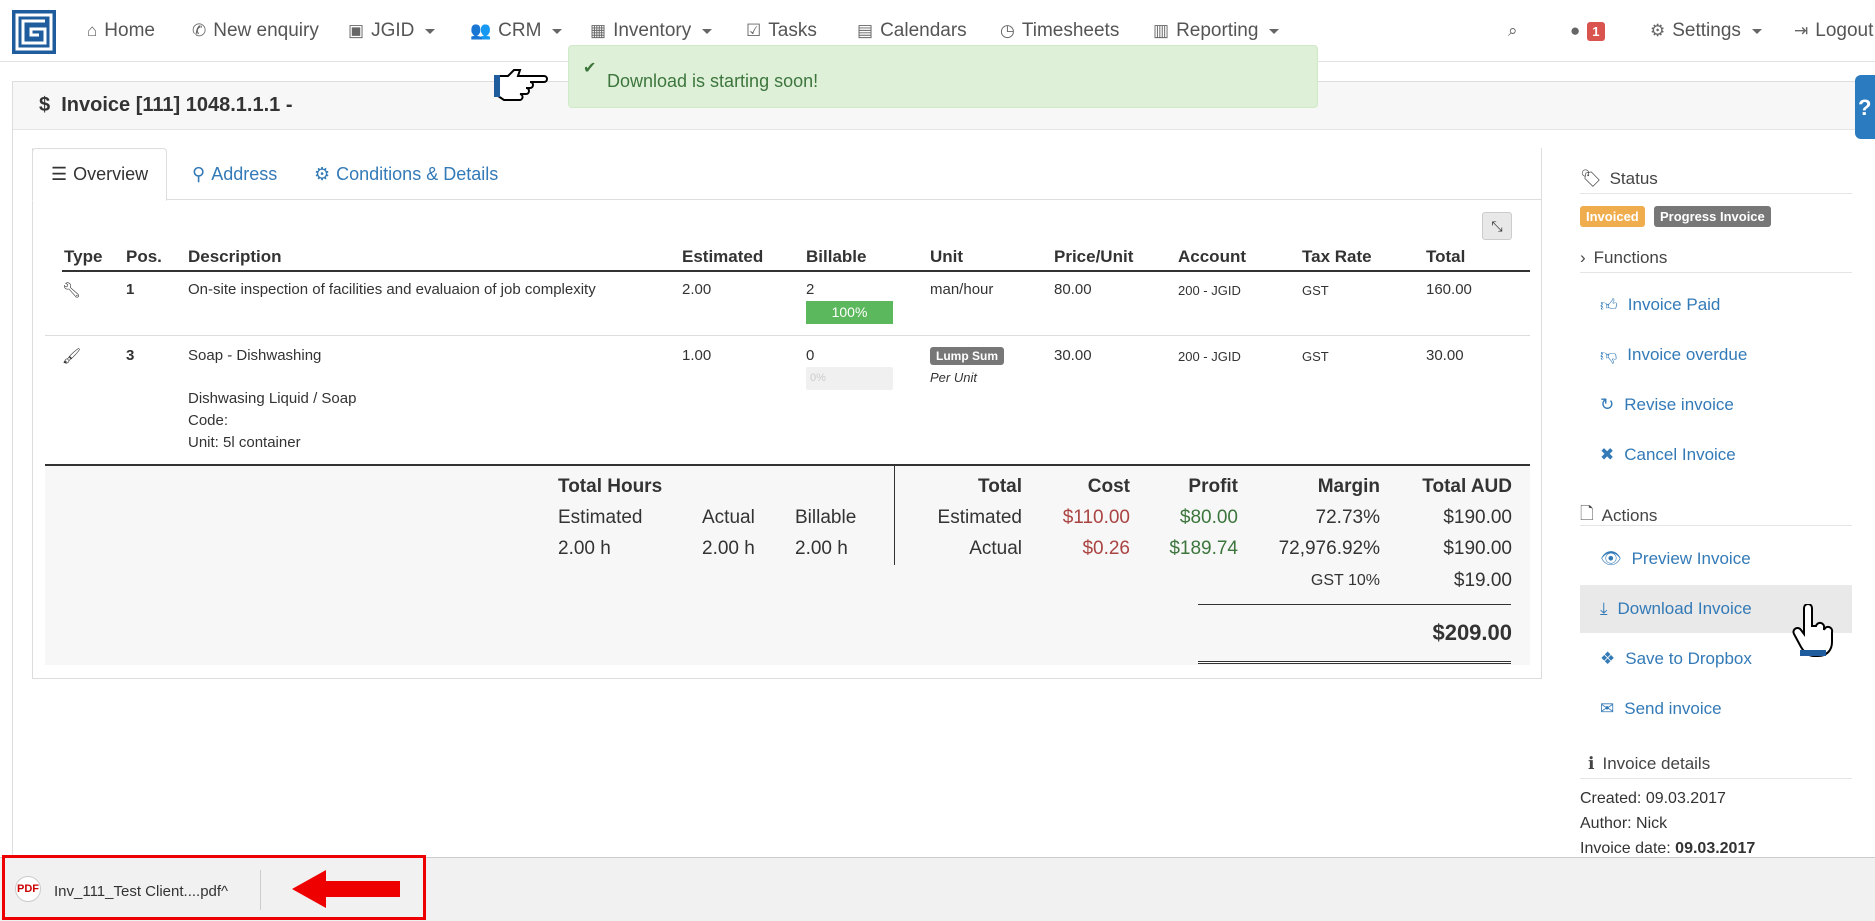  What do you see at coordinates (810, 355) in the screenshot?
I see `row2-billable: 0` at bounding box center [810, 355].